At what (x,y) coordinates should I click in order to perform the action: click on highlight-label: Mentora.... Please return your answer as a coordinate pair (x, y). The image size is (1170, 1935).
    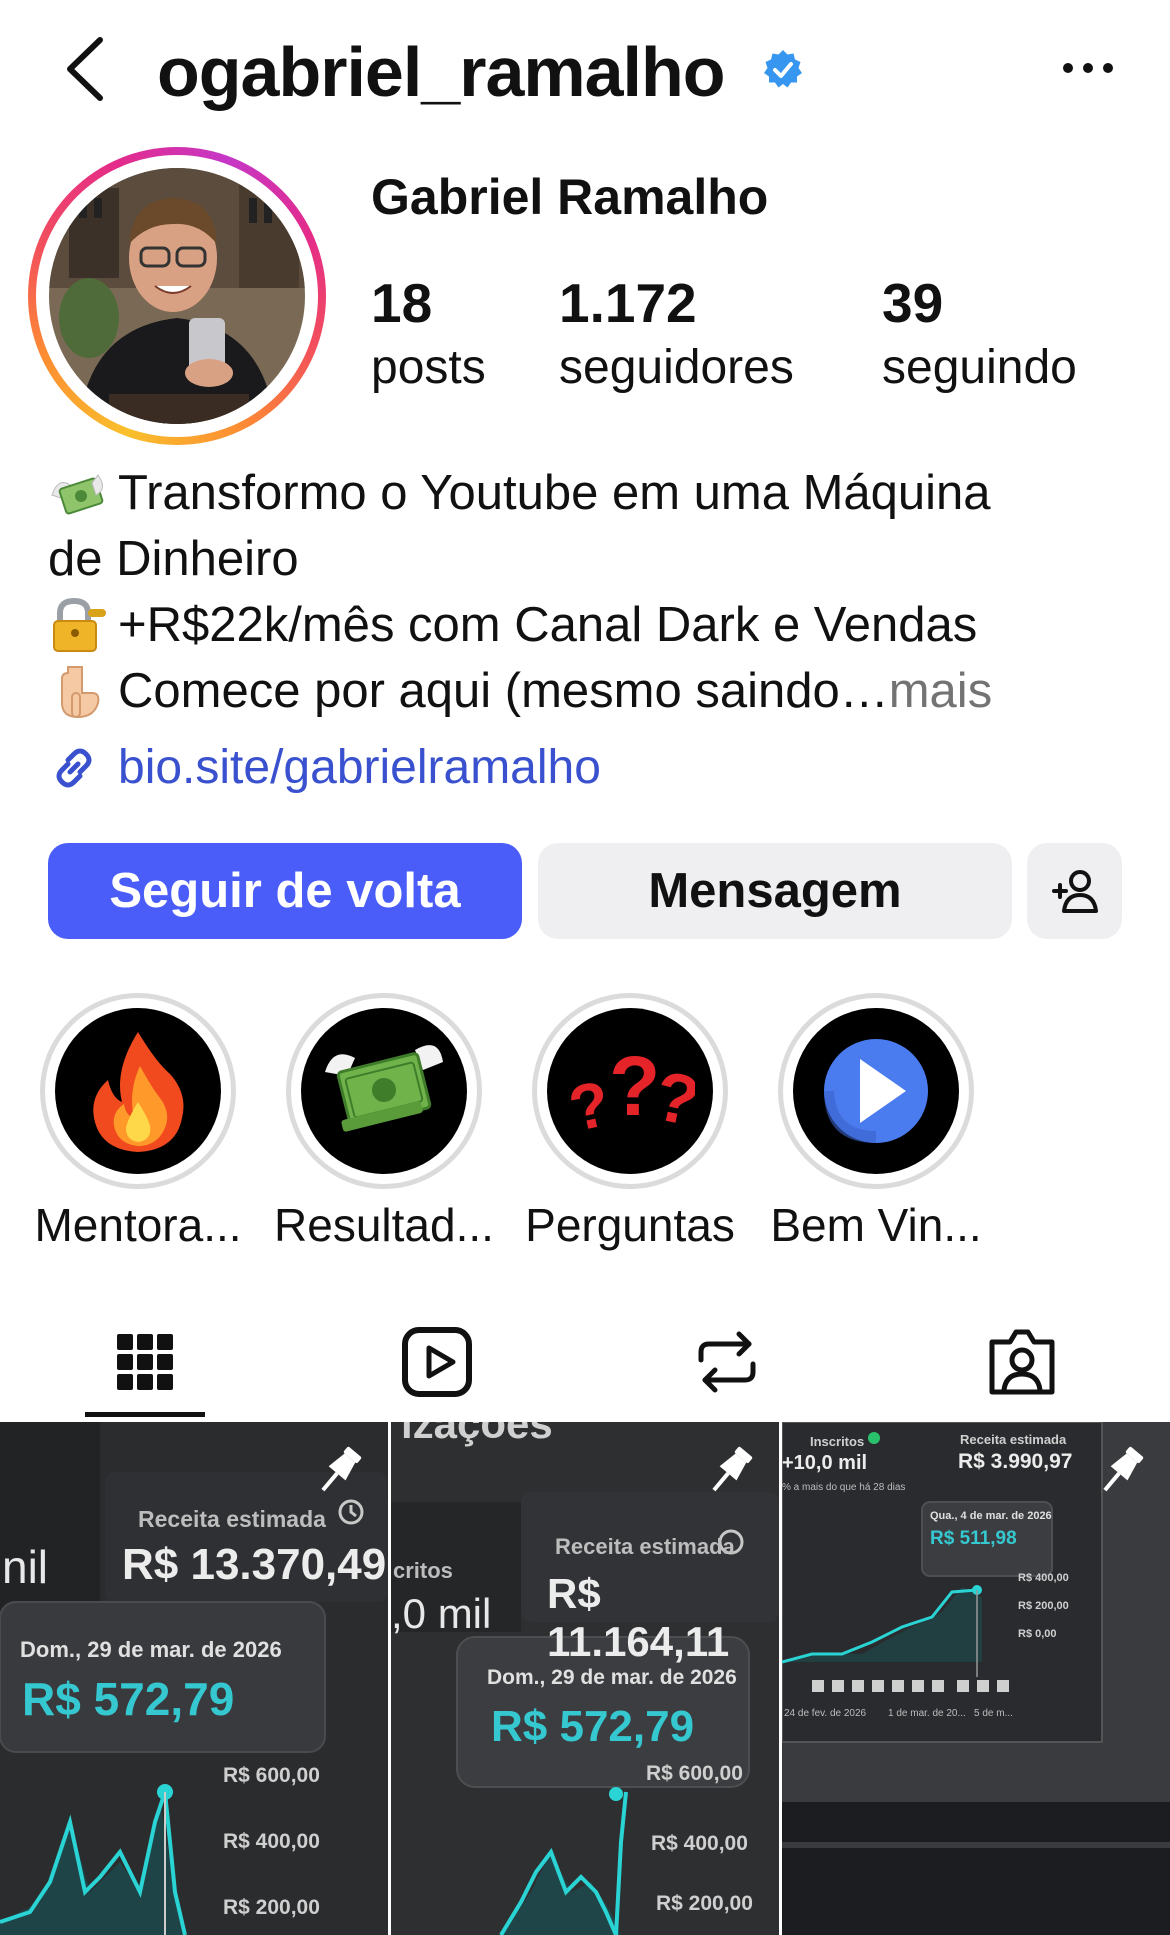
    Looking at the image, I should click on (138, 1225).